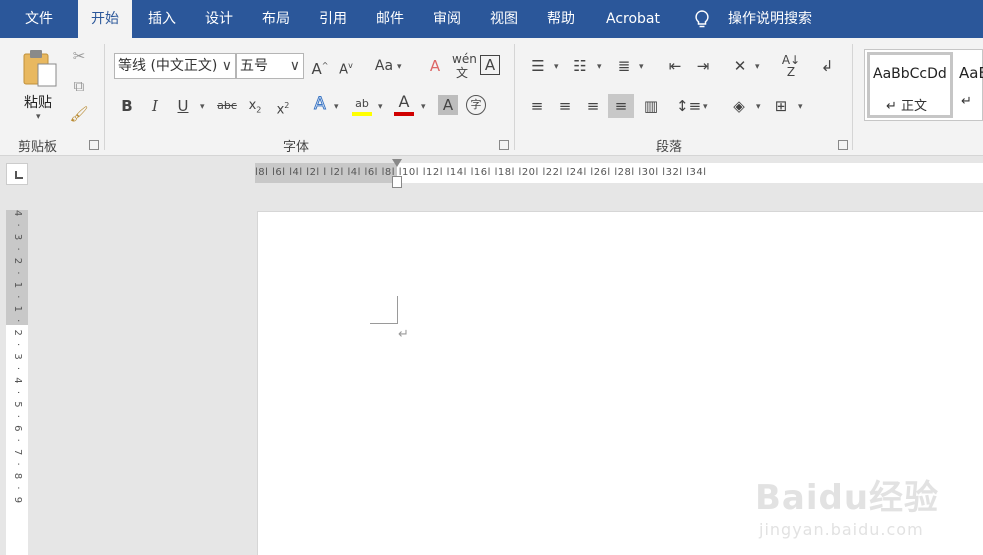  I want to click on style-next-name: ↵, so click(966, 101).